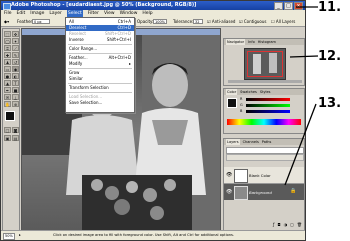 The image size is (350, 241). Describe the element at coordinates (7, 138) in the screenshot. I see `screen-mode-icon: ▣` at that location.